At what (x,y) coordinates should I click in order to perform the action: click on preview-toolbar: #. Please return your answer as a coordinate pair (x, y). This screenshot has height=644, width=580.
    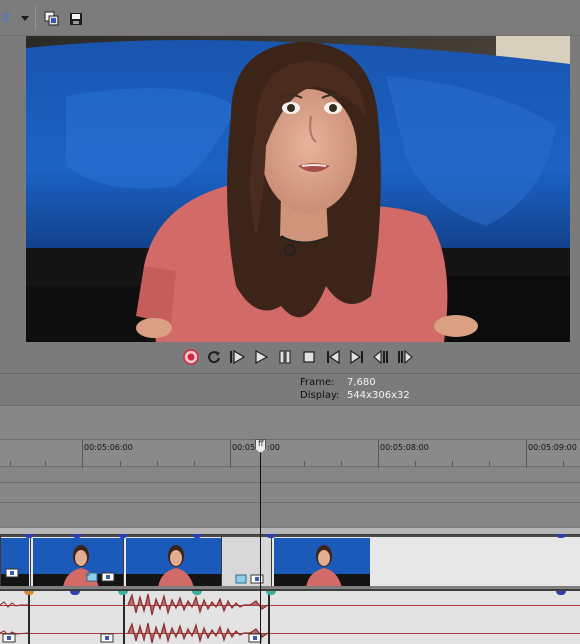
    Looking at the image, I should click on (290, 18).